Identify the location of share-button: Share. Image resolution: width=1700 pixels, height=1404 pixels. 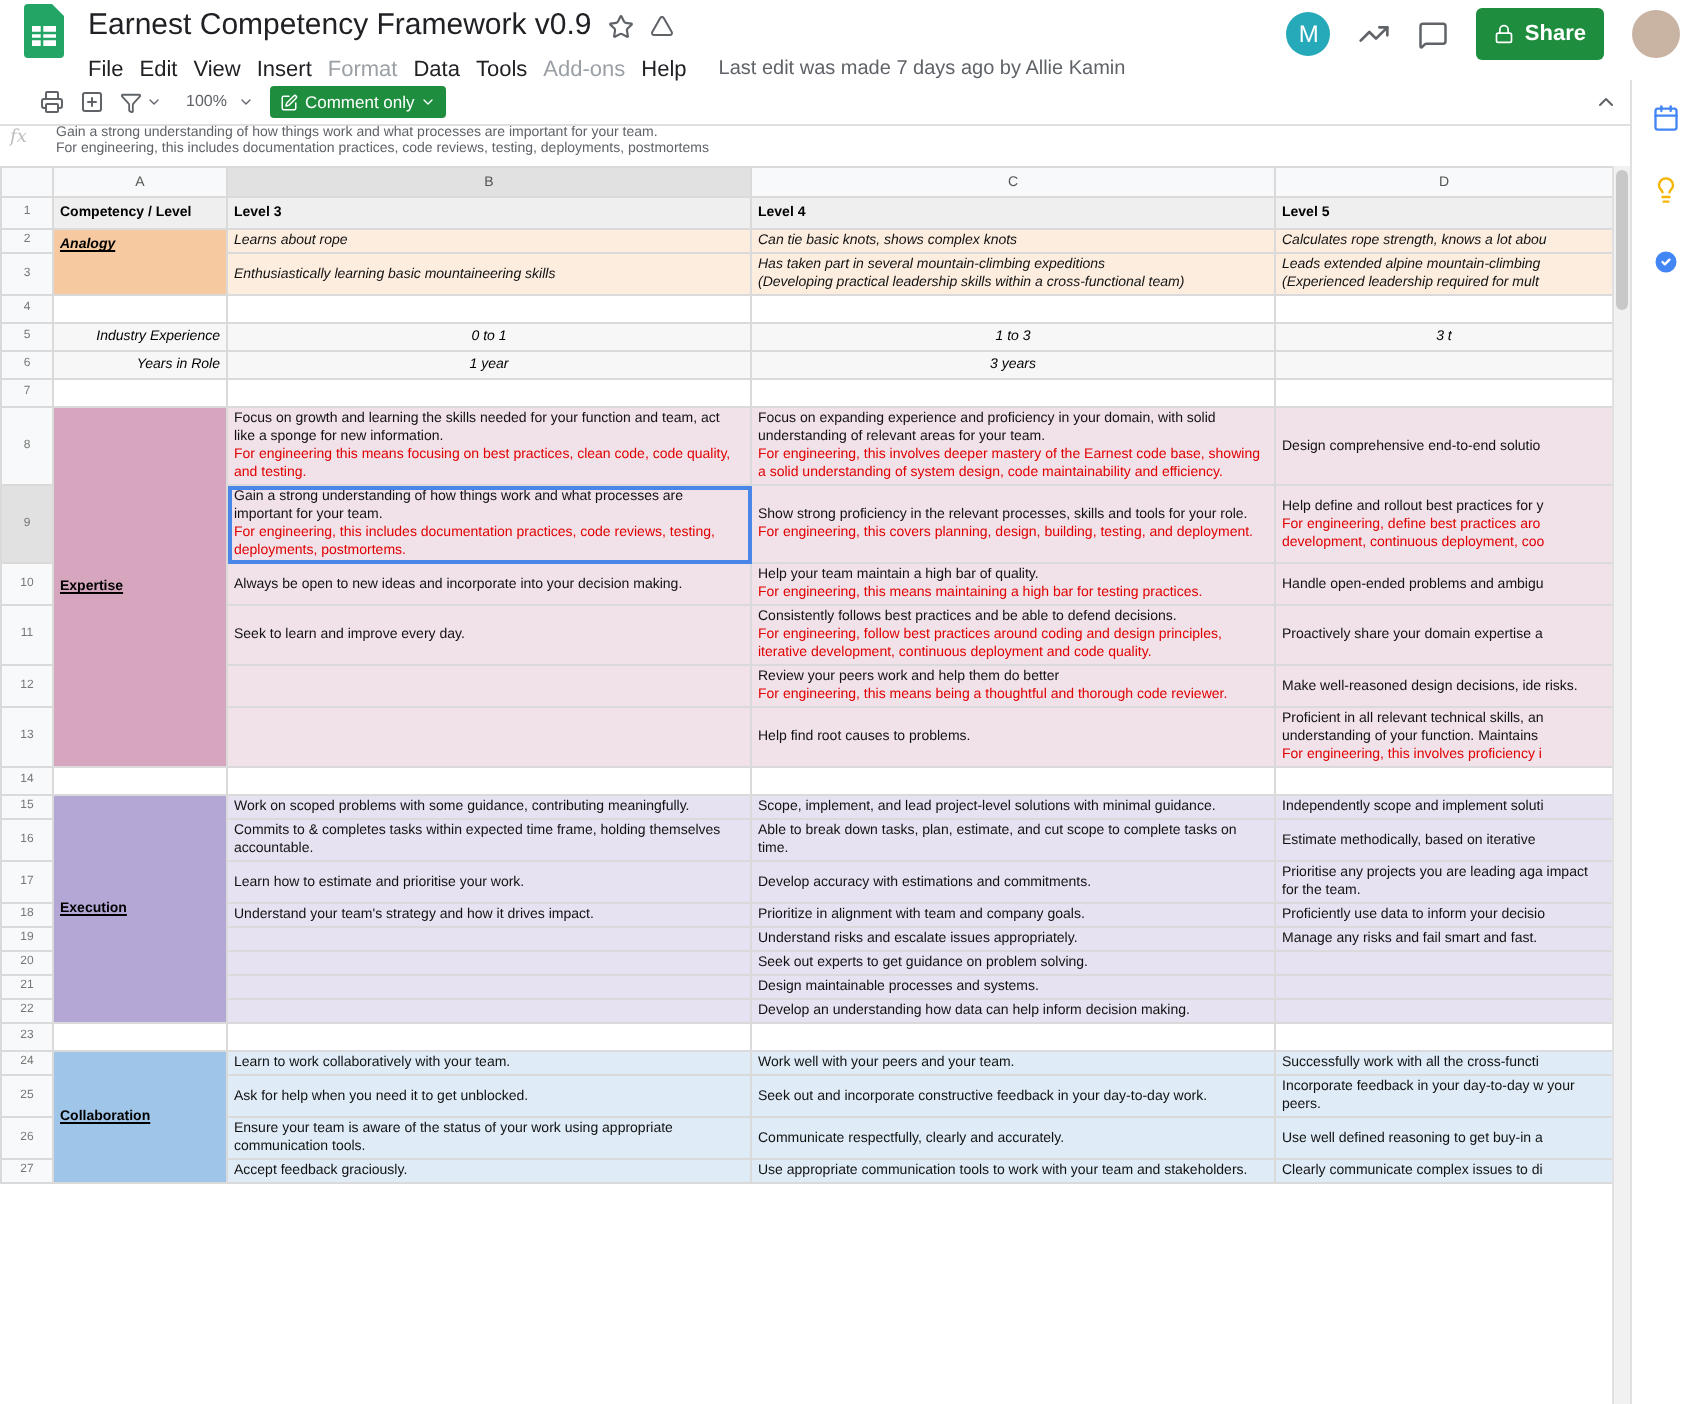
(1540, 34).